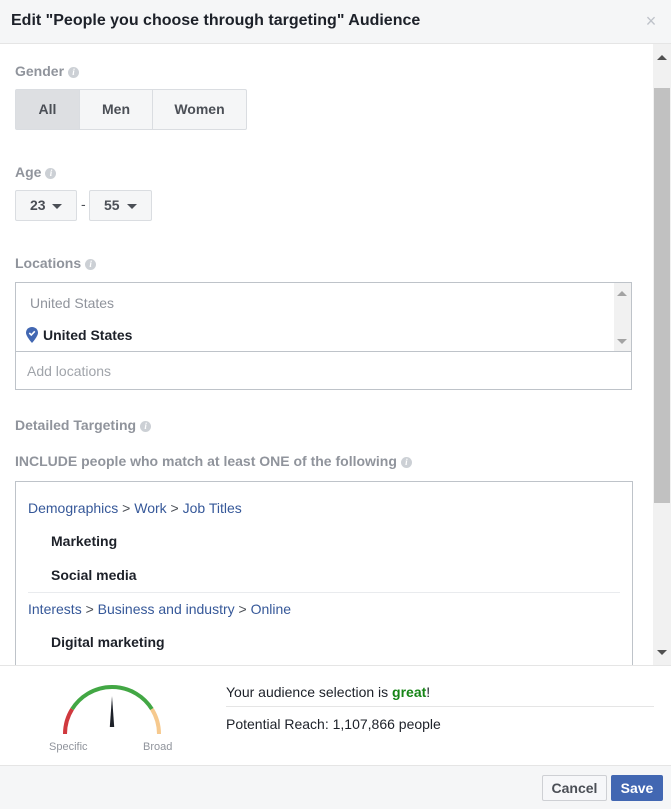 This screenshot has height=809, width=671. What do you see at coordinates (38, 205) in the screenshot?
I see `age-min-value: 23` at bounding box center [38, 205].